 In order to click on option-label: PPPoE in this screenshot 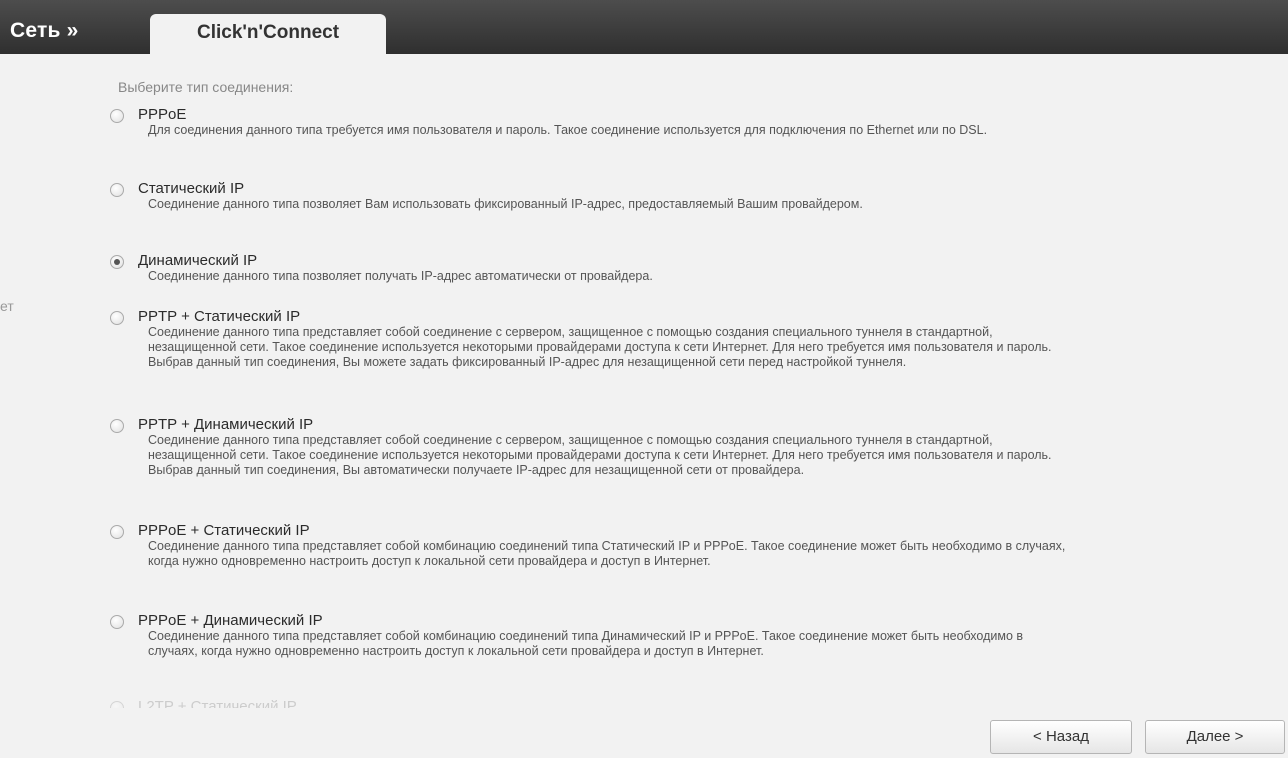, I will do `click(162, 114)`.